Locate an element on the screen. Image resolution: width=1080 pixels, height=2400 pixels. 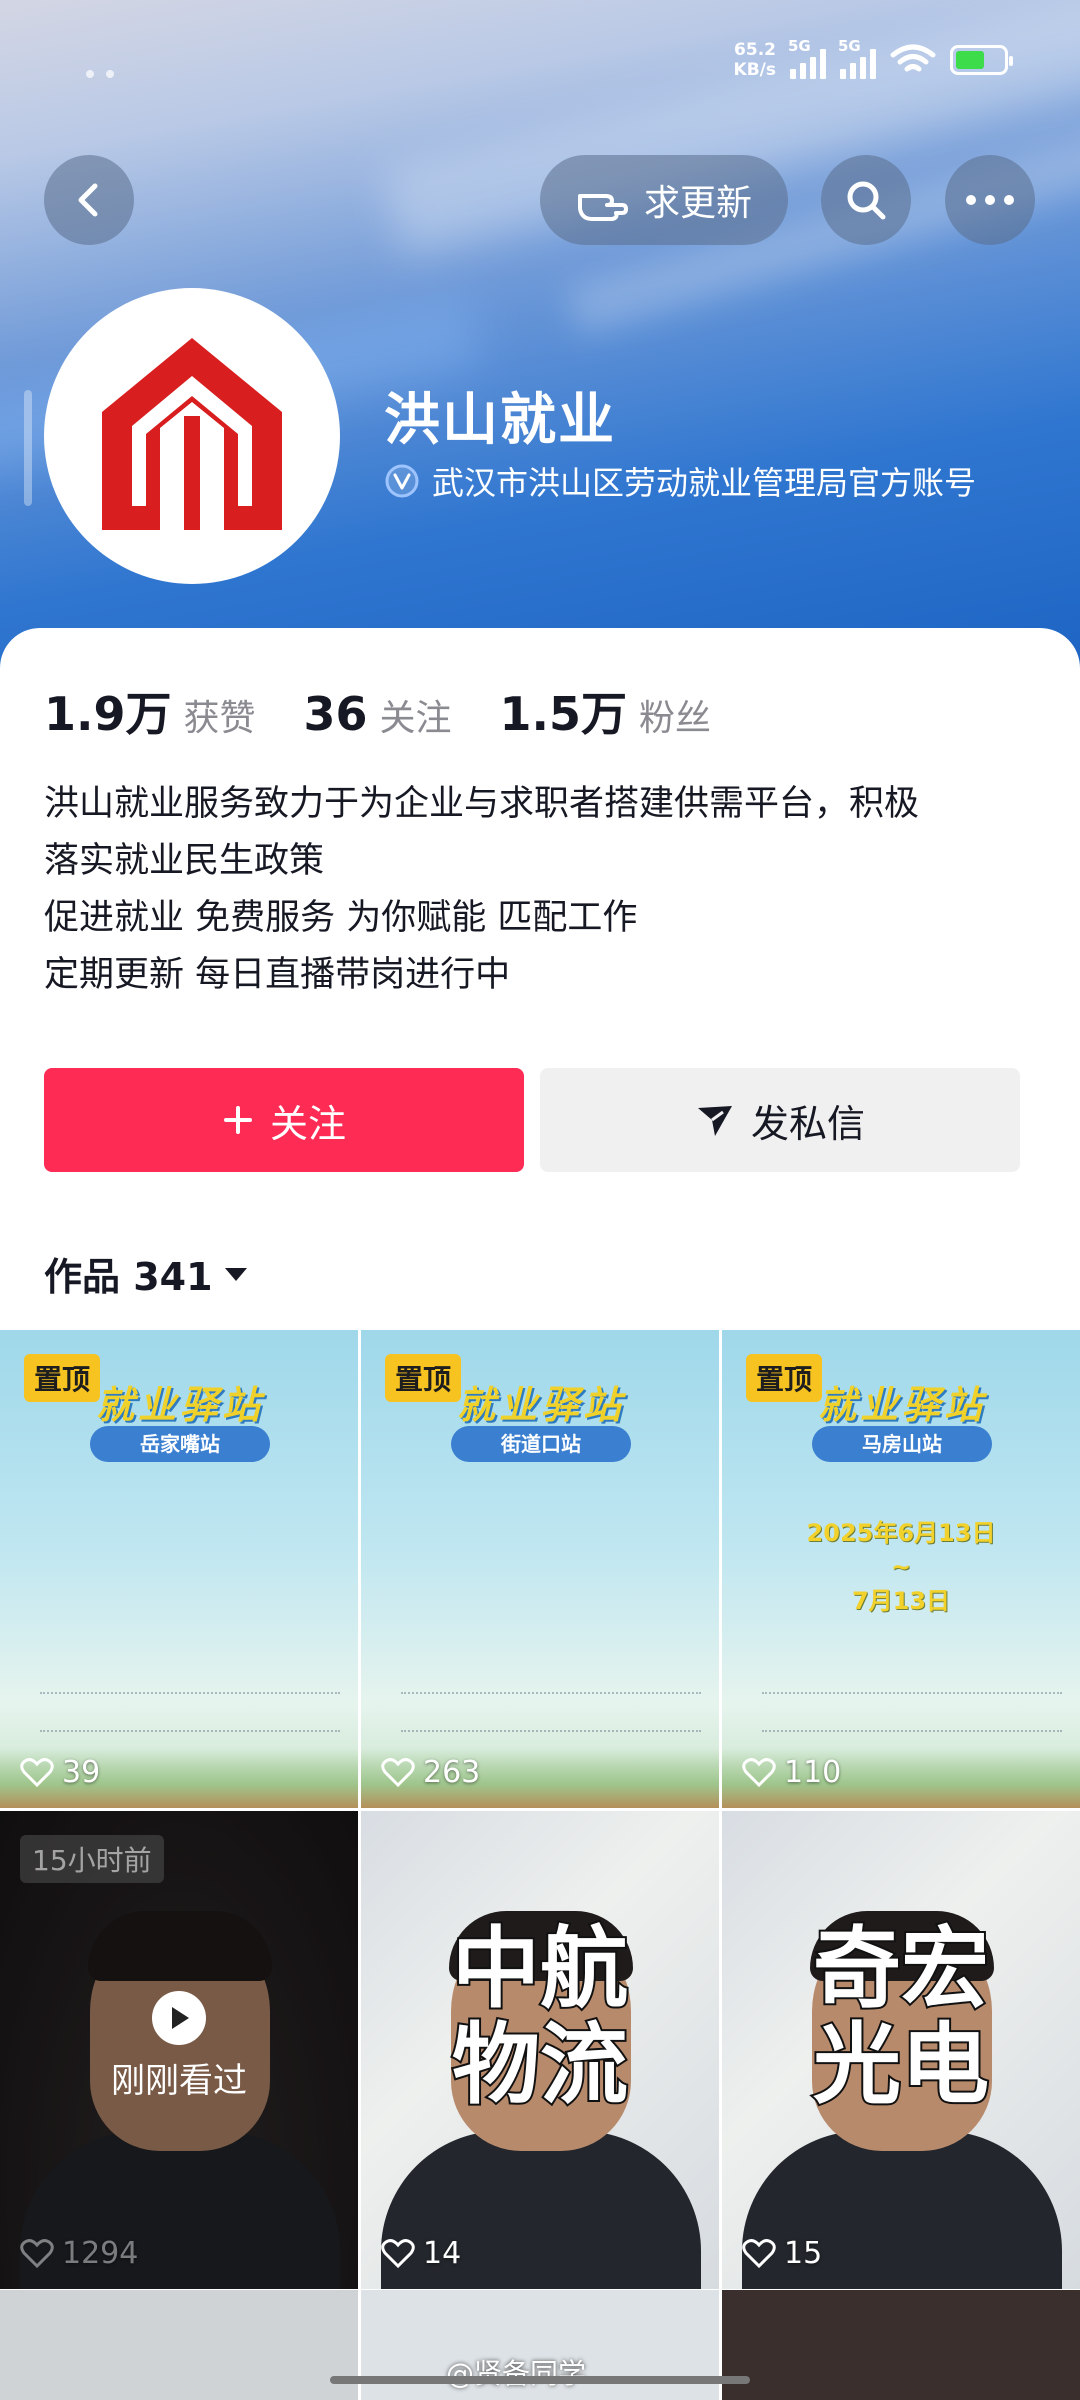
works-tab: 作品 341 is located at coordinates (146, 1273).